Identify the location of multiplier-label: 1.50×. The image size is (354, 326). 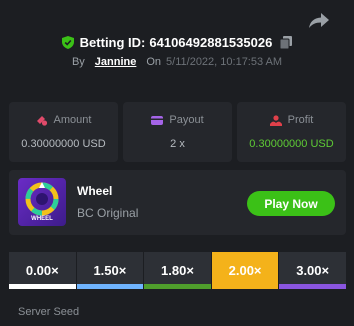
(110, 270).